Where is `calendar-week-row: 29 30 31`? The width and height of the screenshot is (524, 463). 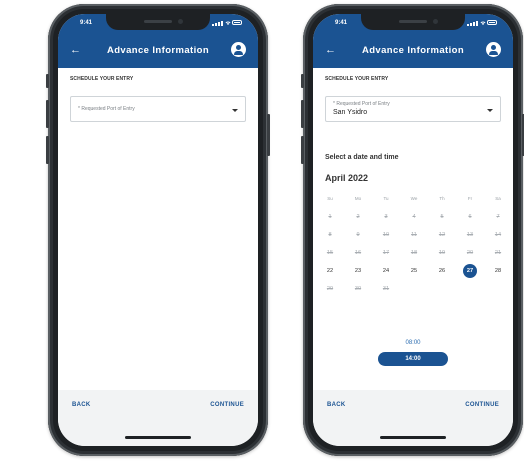 calendar-week-row: 29 30 31 is located at coordinates (414, 289).